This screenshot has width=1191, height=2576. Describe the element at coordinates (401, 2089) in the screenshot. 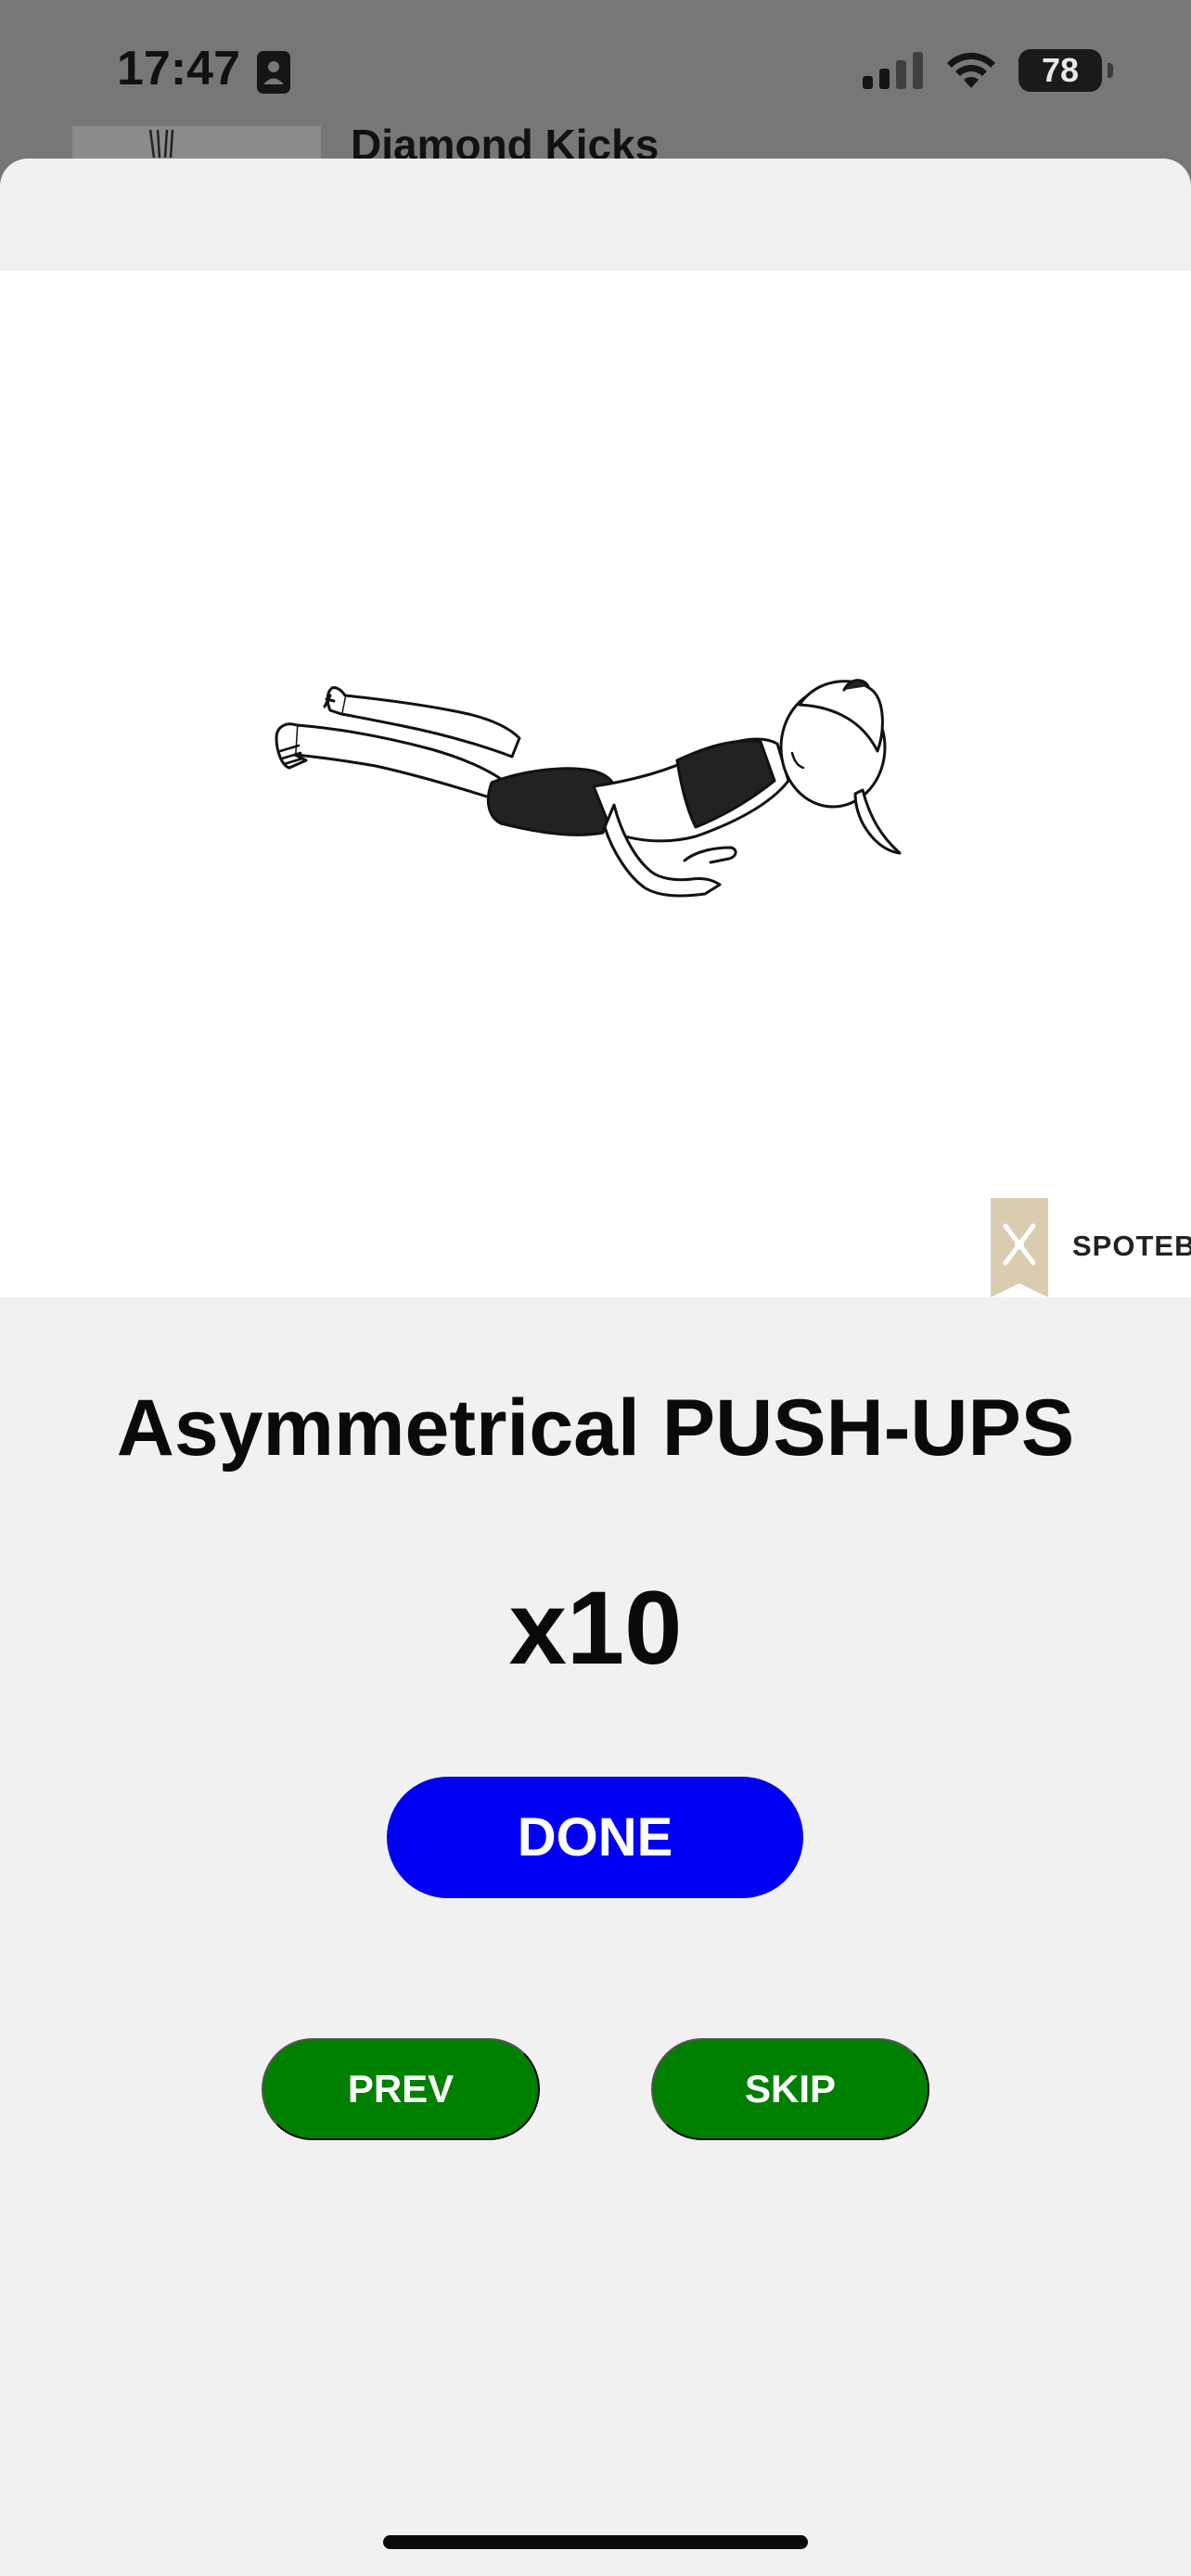

I see `prev-button: PREV` at that location.